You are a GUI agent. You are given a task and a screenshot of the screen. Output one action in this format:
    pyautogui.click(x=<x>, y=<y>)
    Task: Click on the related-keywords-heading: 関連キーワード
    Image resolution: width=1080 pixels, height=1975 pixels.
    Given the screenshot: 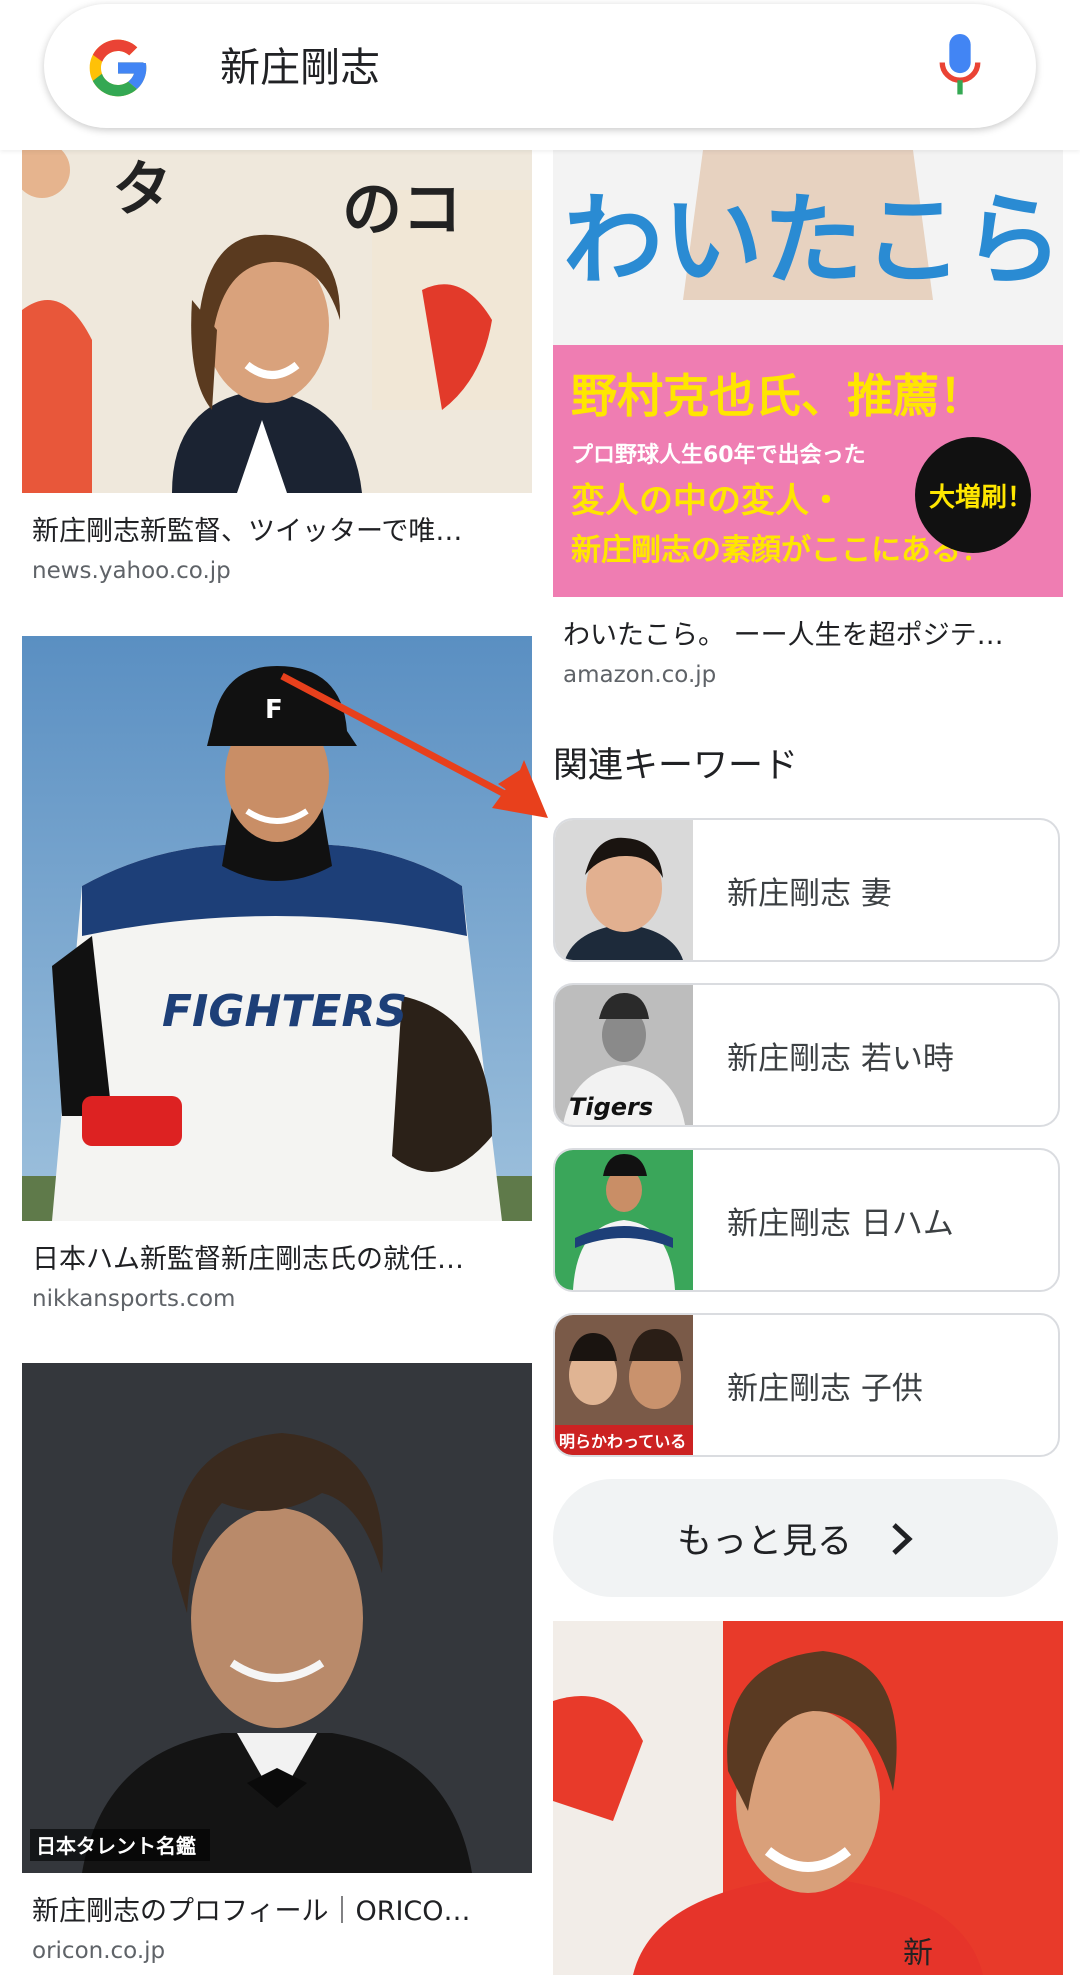 What is the action you would take?
    pyautogui.click(x=676, y=766)
    